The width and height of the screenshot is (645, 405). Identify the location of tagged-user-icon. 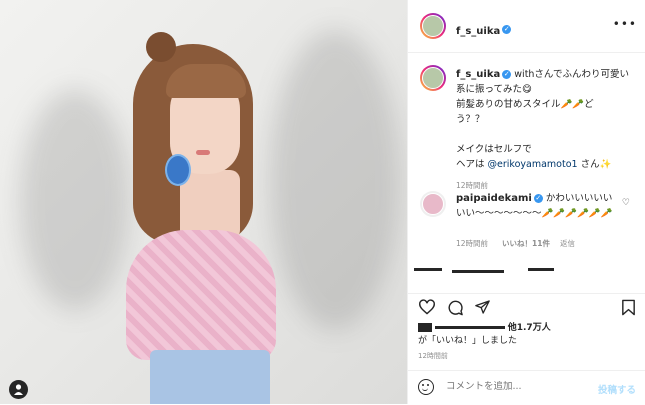
(18, 389).